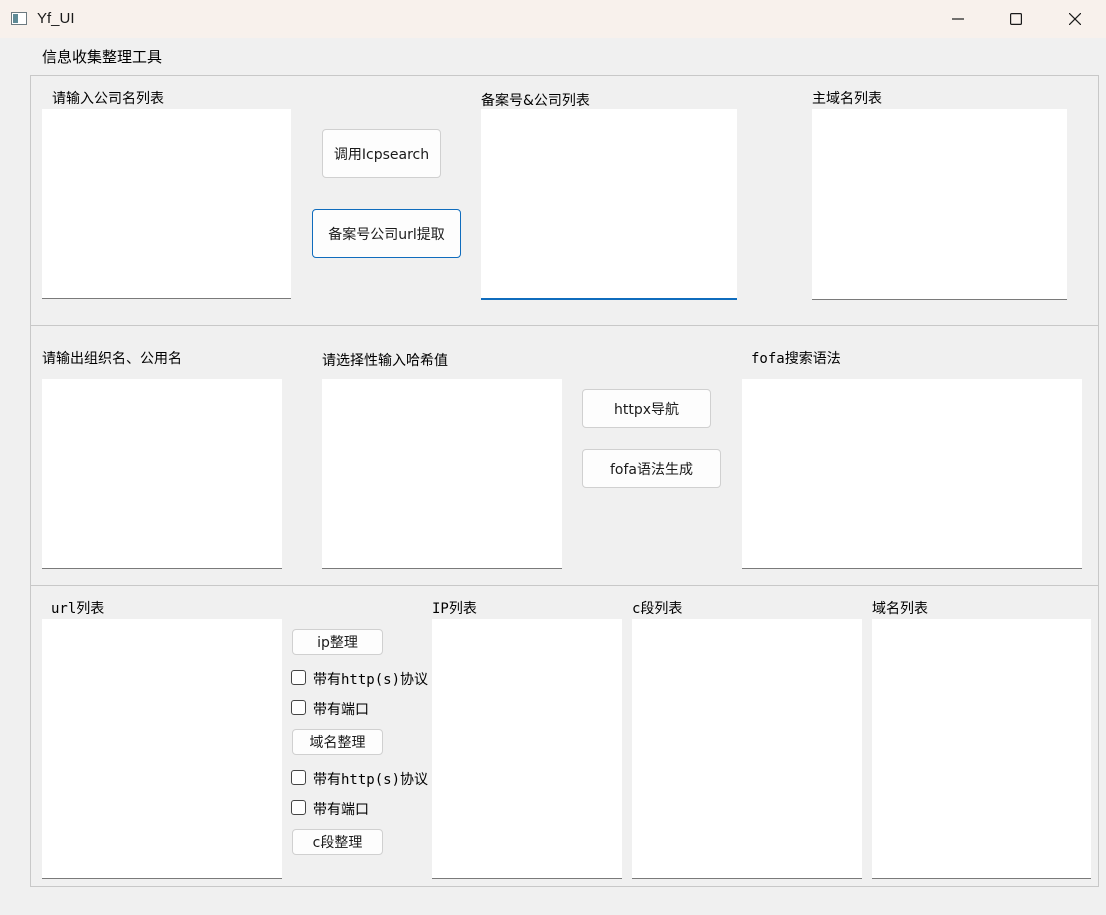  What do you see at coordinates (646, 408) in the screenshot?
I see `httpx-nav-button: httpx导航` at bounding box center [646, 408].